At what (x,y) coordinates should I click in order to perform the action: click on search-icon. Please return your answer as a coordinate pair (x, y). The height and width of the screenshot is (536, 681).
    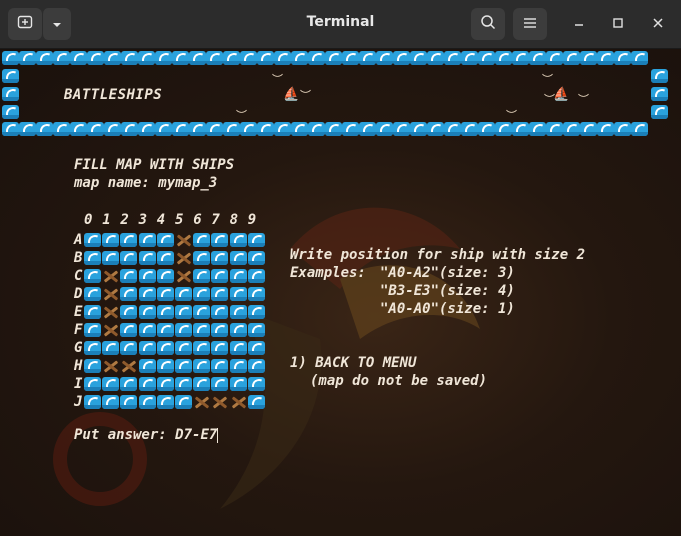
    Looking at the image, I should click on (488, 24).